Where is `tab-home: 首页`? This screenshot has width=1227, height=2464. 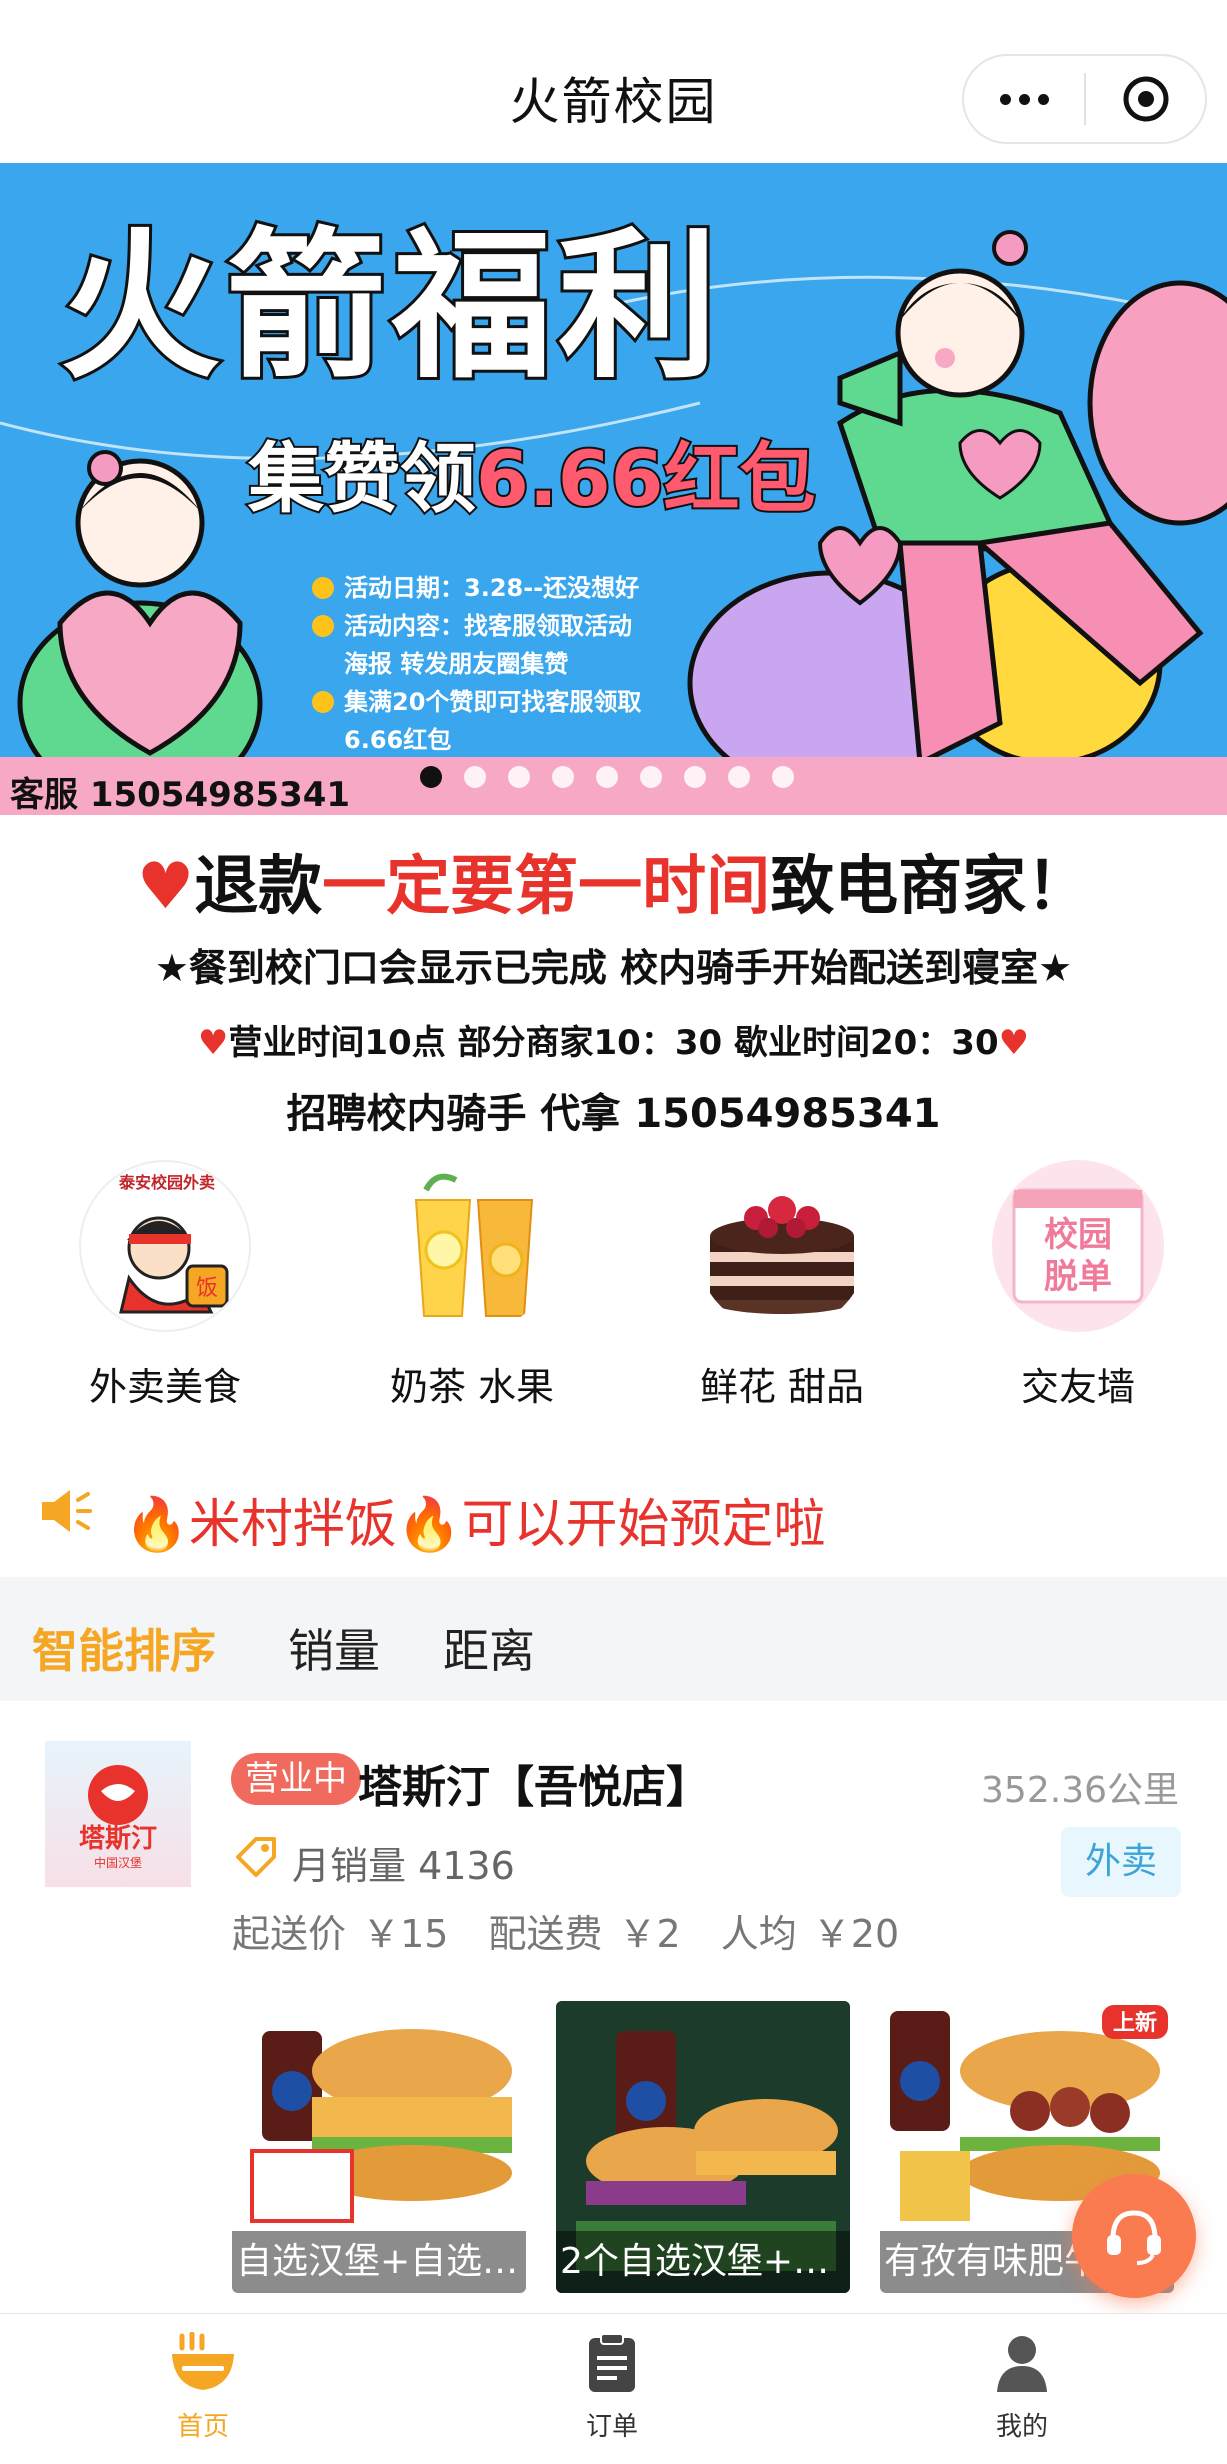
tab-home: 首页 is located at coordinates (203, 2387).